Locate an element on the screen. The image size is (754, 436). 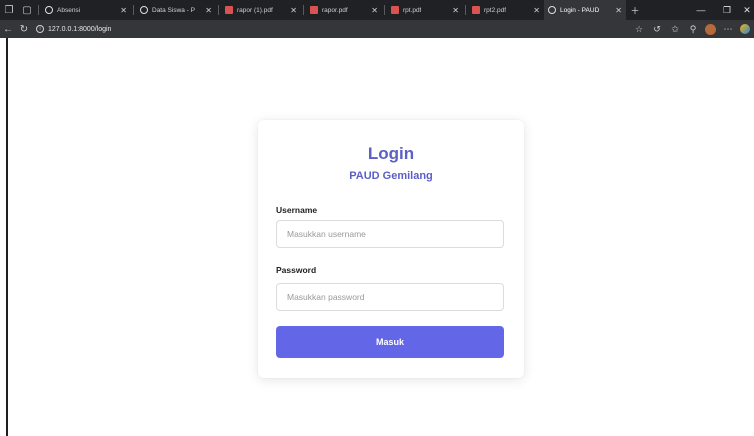
tab-rpt2-pdf: rpt2.pdf ✕ is located at coordinates (506, 10).